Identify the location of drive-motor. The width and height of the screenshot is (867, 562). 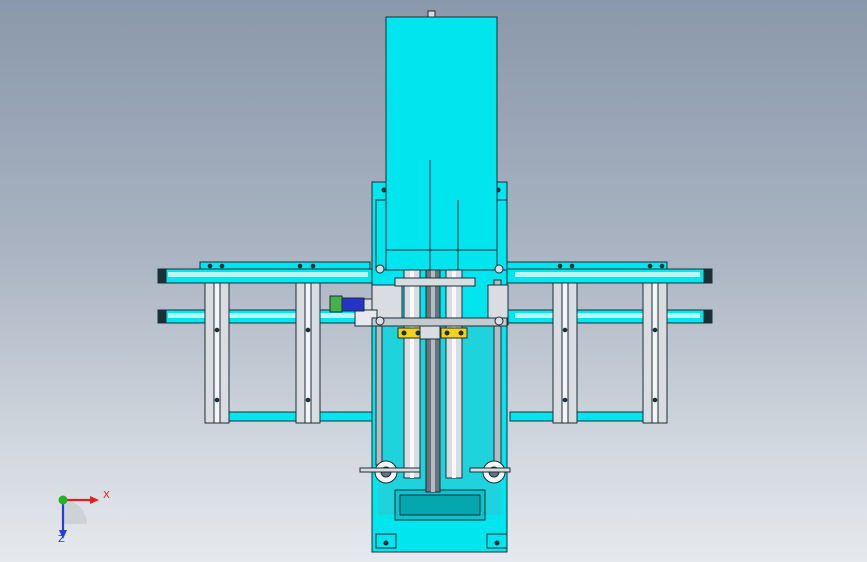
(351, 304).